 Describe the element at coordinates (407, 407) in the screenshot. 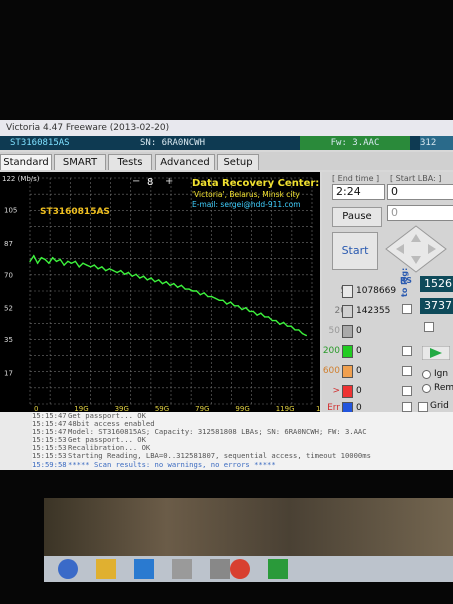

I see `log-checkbox-err` at that location.